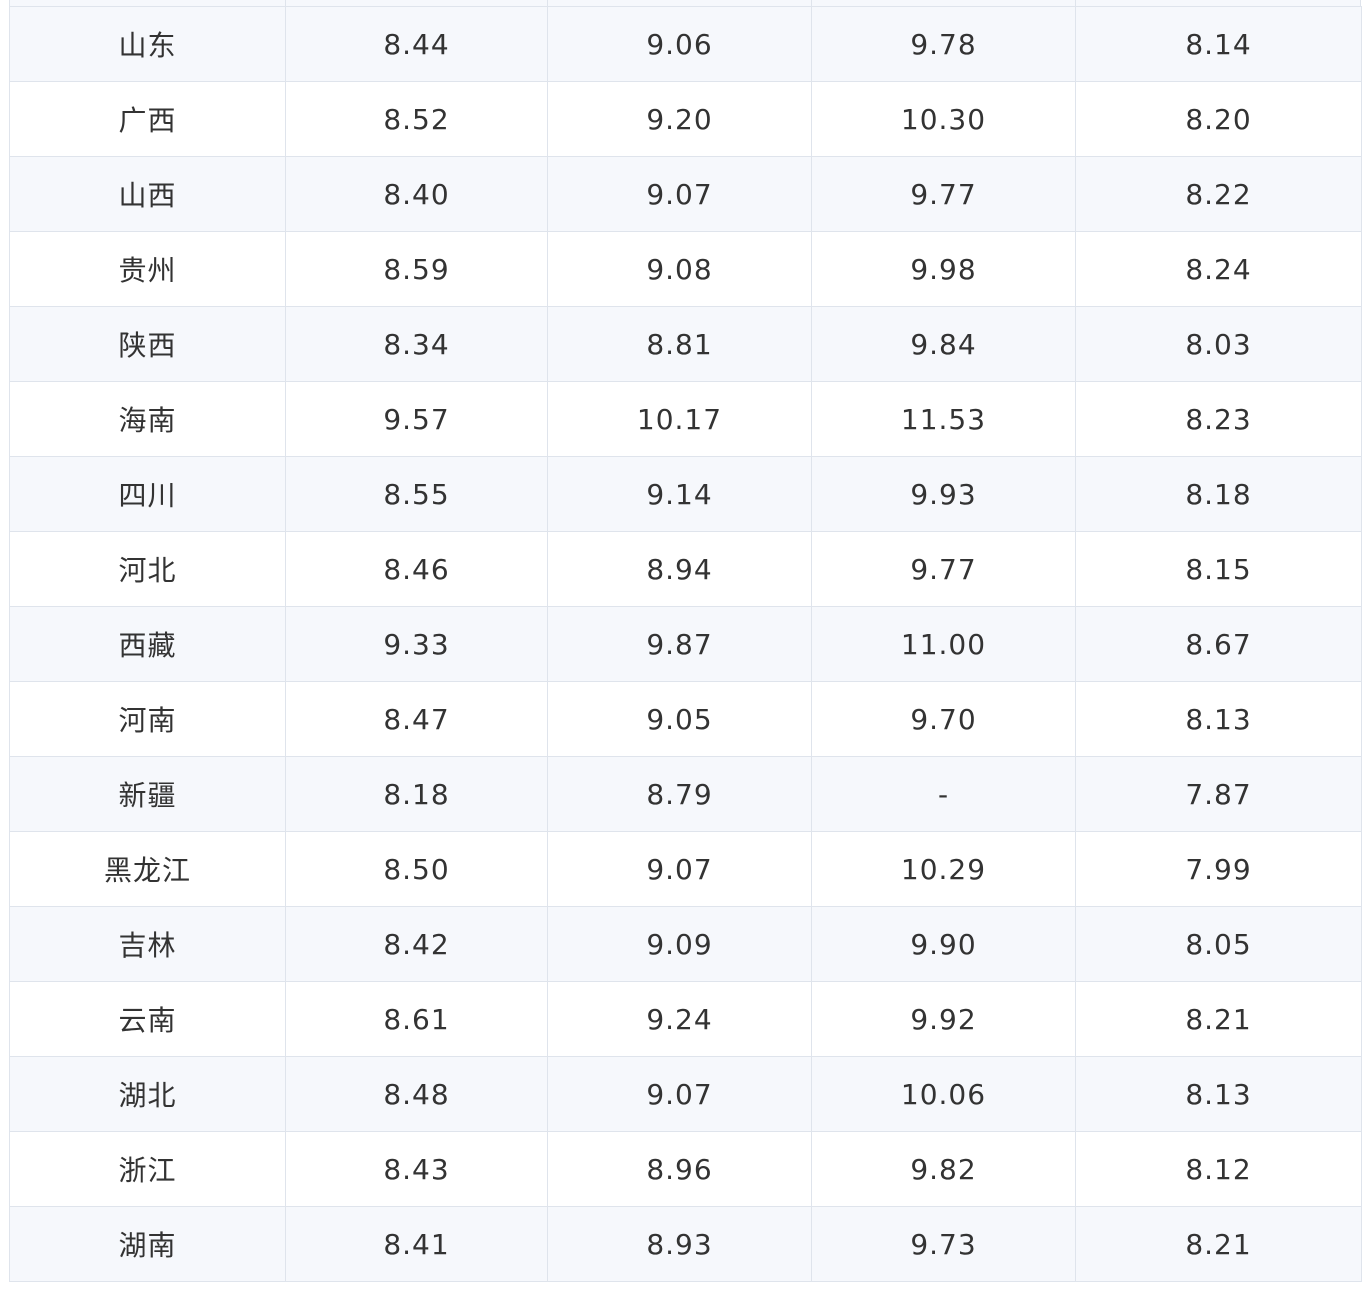  I want to click on price-cell: 8.43, so click(416, 1169).